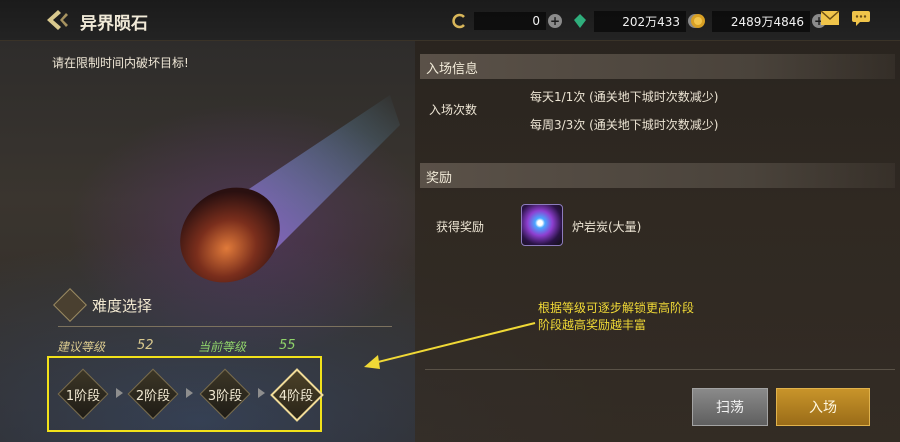 This screenshot has width=900, height=442. Describe the element at coordinates (607, 227) in the screenshot. I see `reward-item-name: 炉岩炭(大量)` at that location.